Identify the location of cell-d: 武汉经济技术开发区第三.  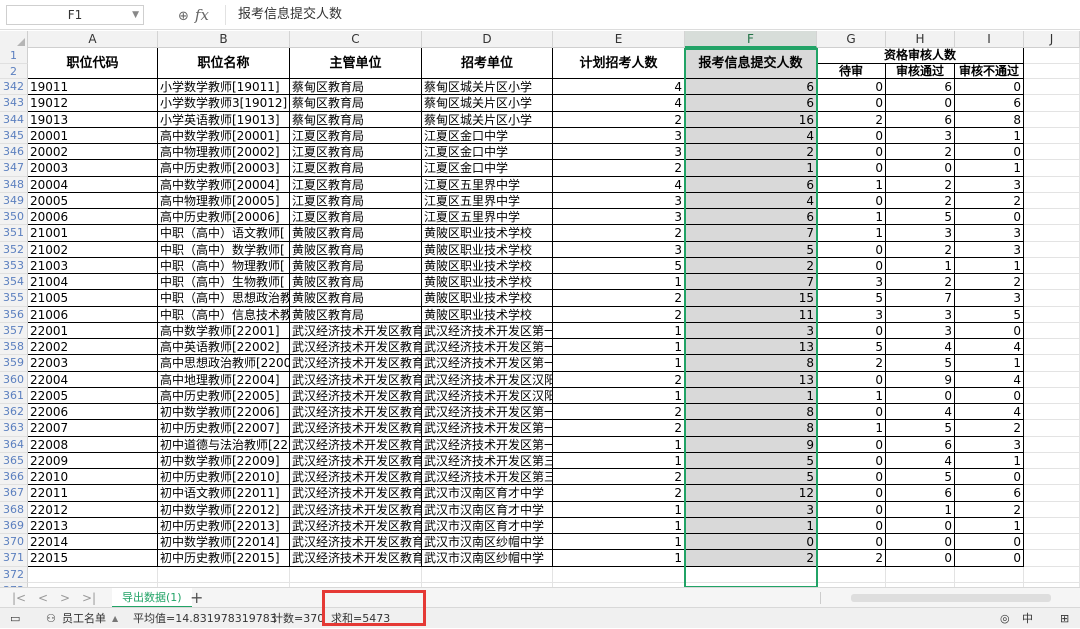
(487, 477).